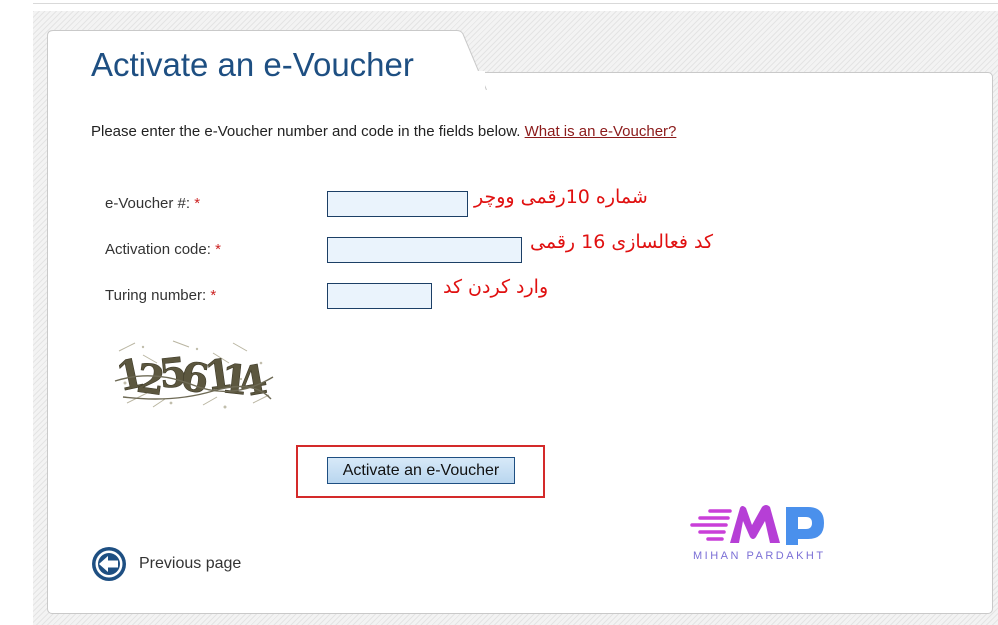 The width and height of the screenshot is (998, 625). Describe the element at coordinates (148, 203) in the screenshot. I see `evoucher-number-label-text: e-Voucher #:` at that location.